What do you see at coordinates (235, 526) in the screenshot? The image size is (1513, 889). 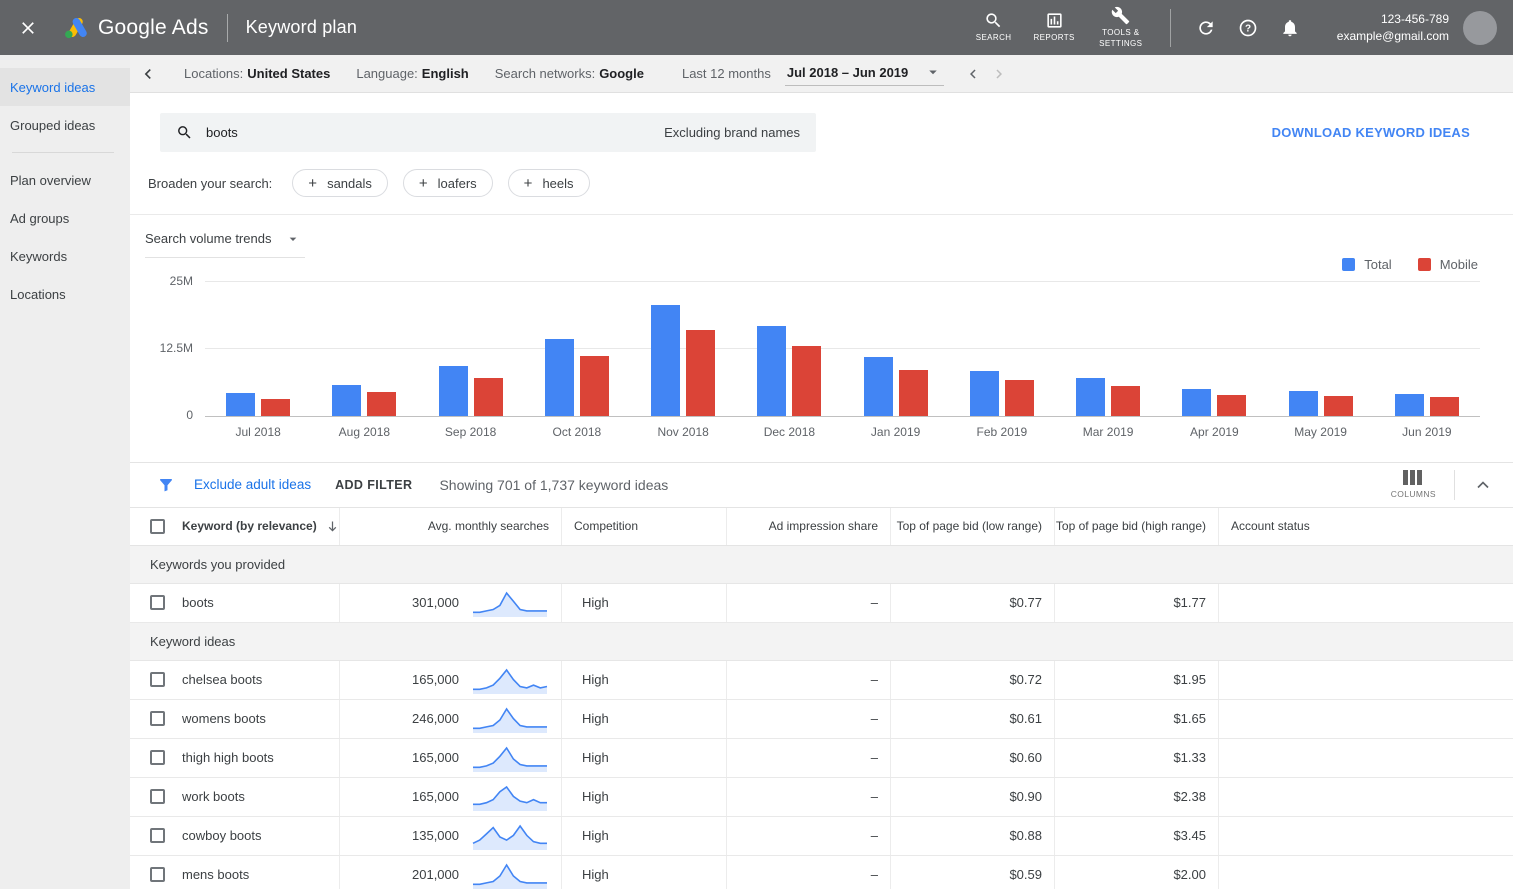 I see `column-header-keyword-by-relevance: Keyword (by relevance)` at bounding box center [235, 526].